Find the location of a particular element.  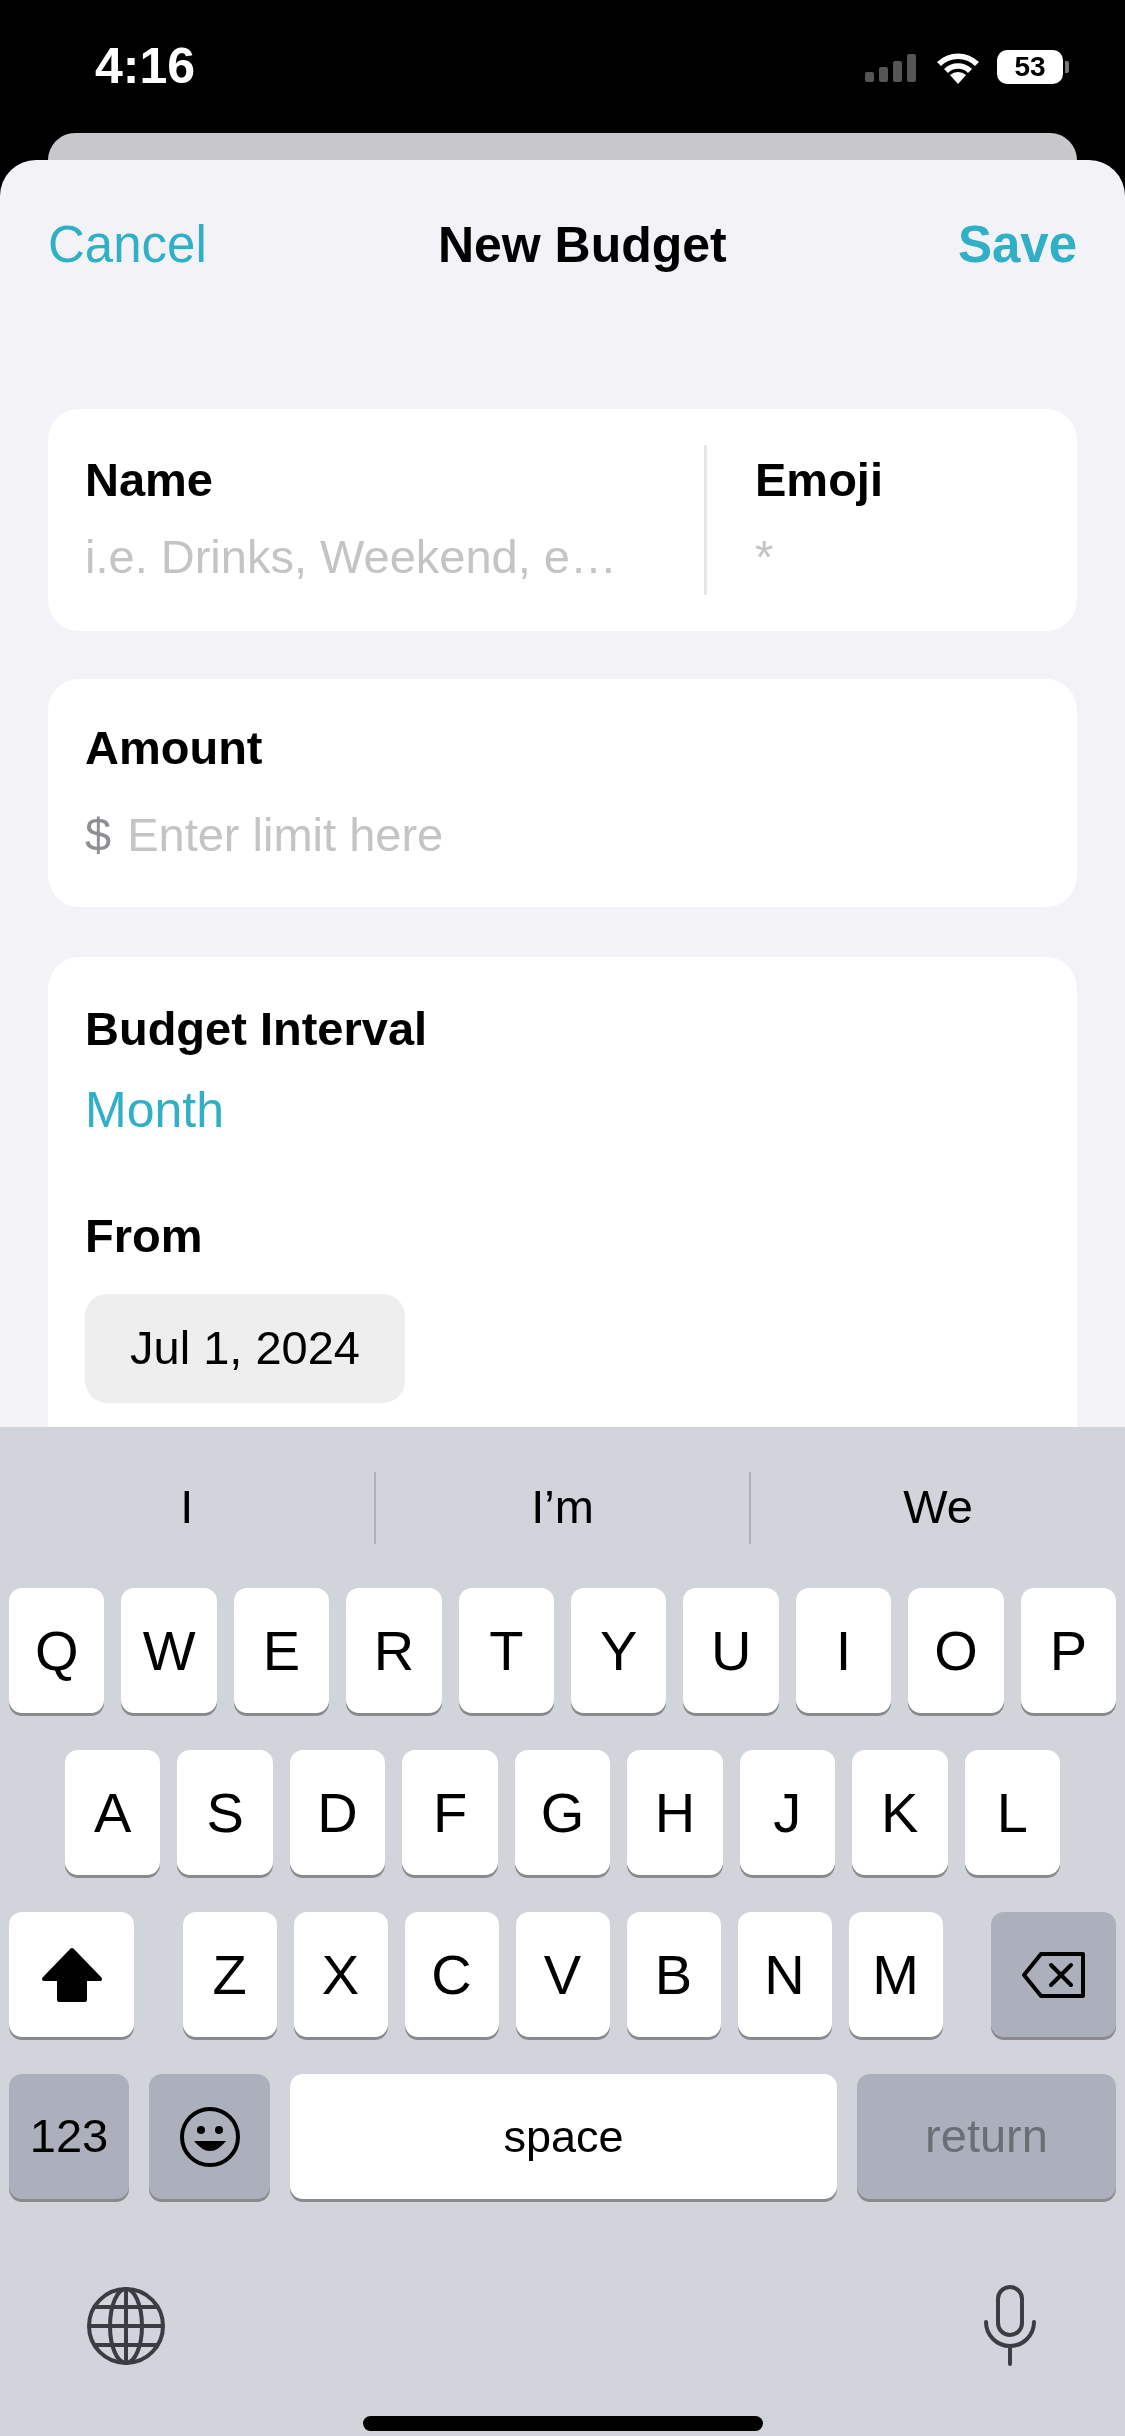

field-label: Amount is located at coordinates (174, 747).